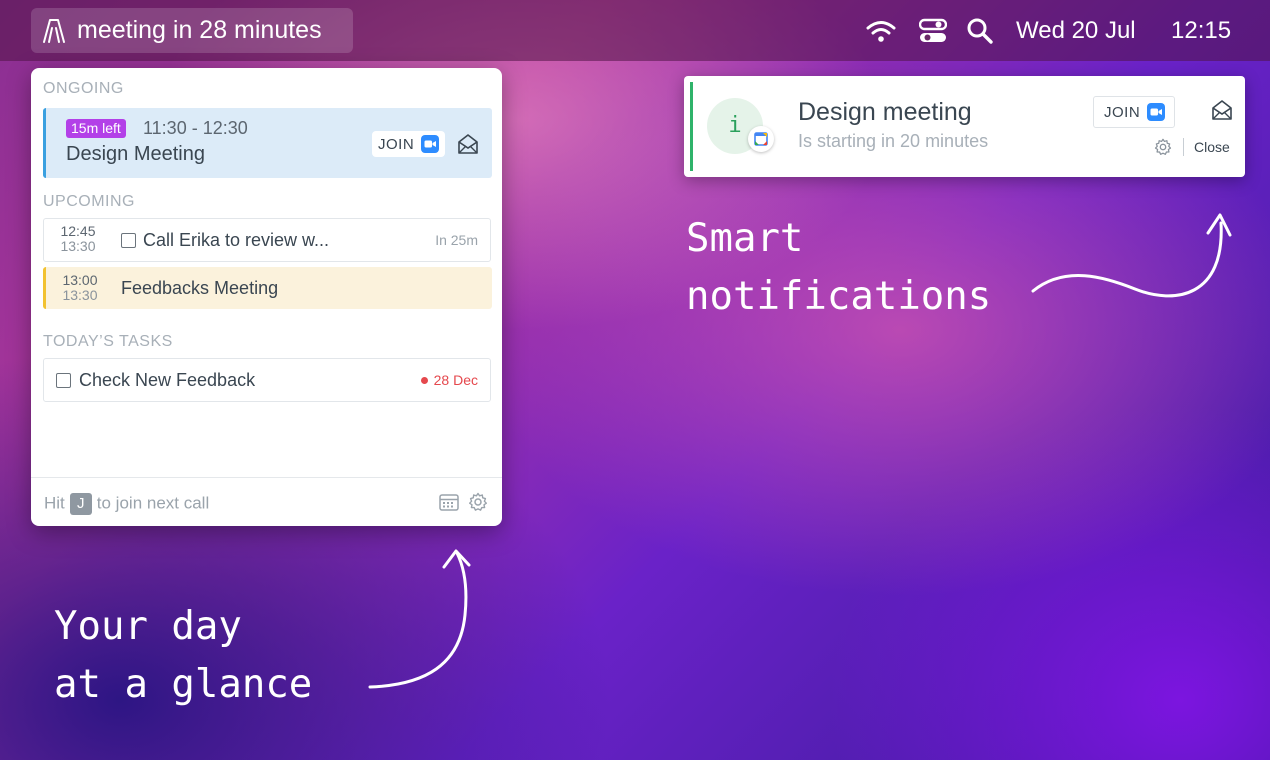 The height and width of the screenshot is (760, 1270). I want to click on upcoming-event-eta: In 25m, so click(456, 240).